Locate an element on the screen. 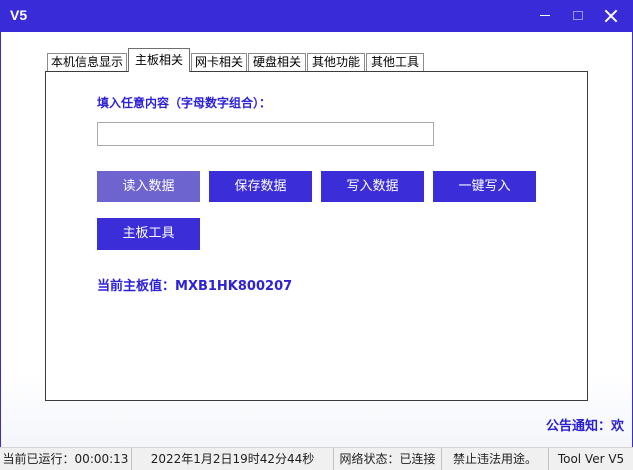  status-network: 网络状态：已连接 is located at coordinates (388, 459).